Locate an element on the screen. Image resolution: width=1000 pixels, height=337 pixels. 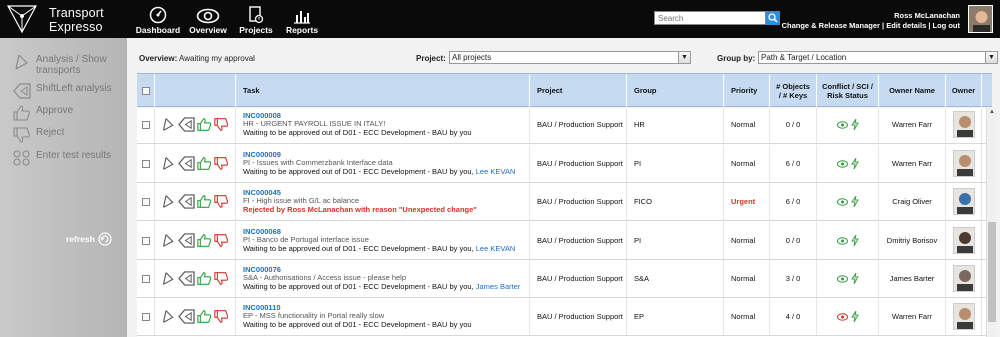
nav-dashboard: Dashboard is located at coordinates (158, 20).